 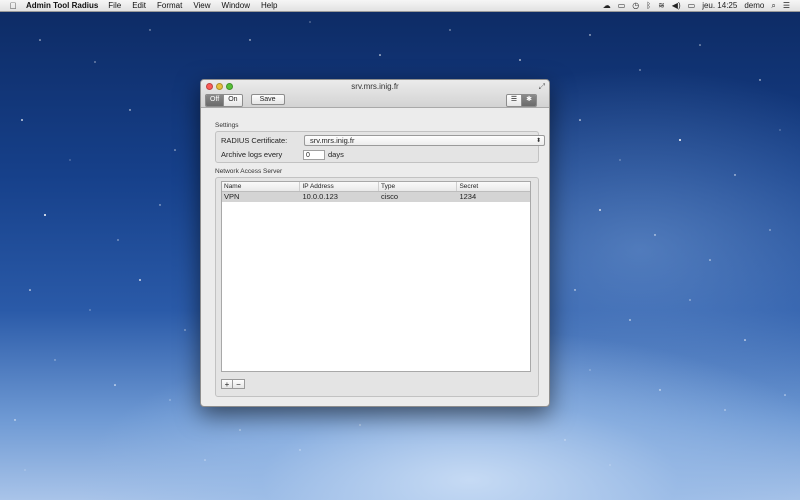 I want to click on screen-icon: ▭, so click(x=622, y=5).